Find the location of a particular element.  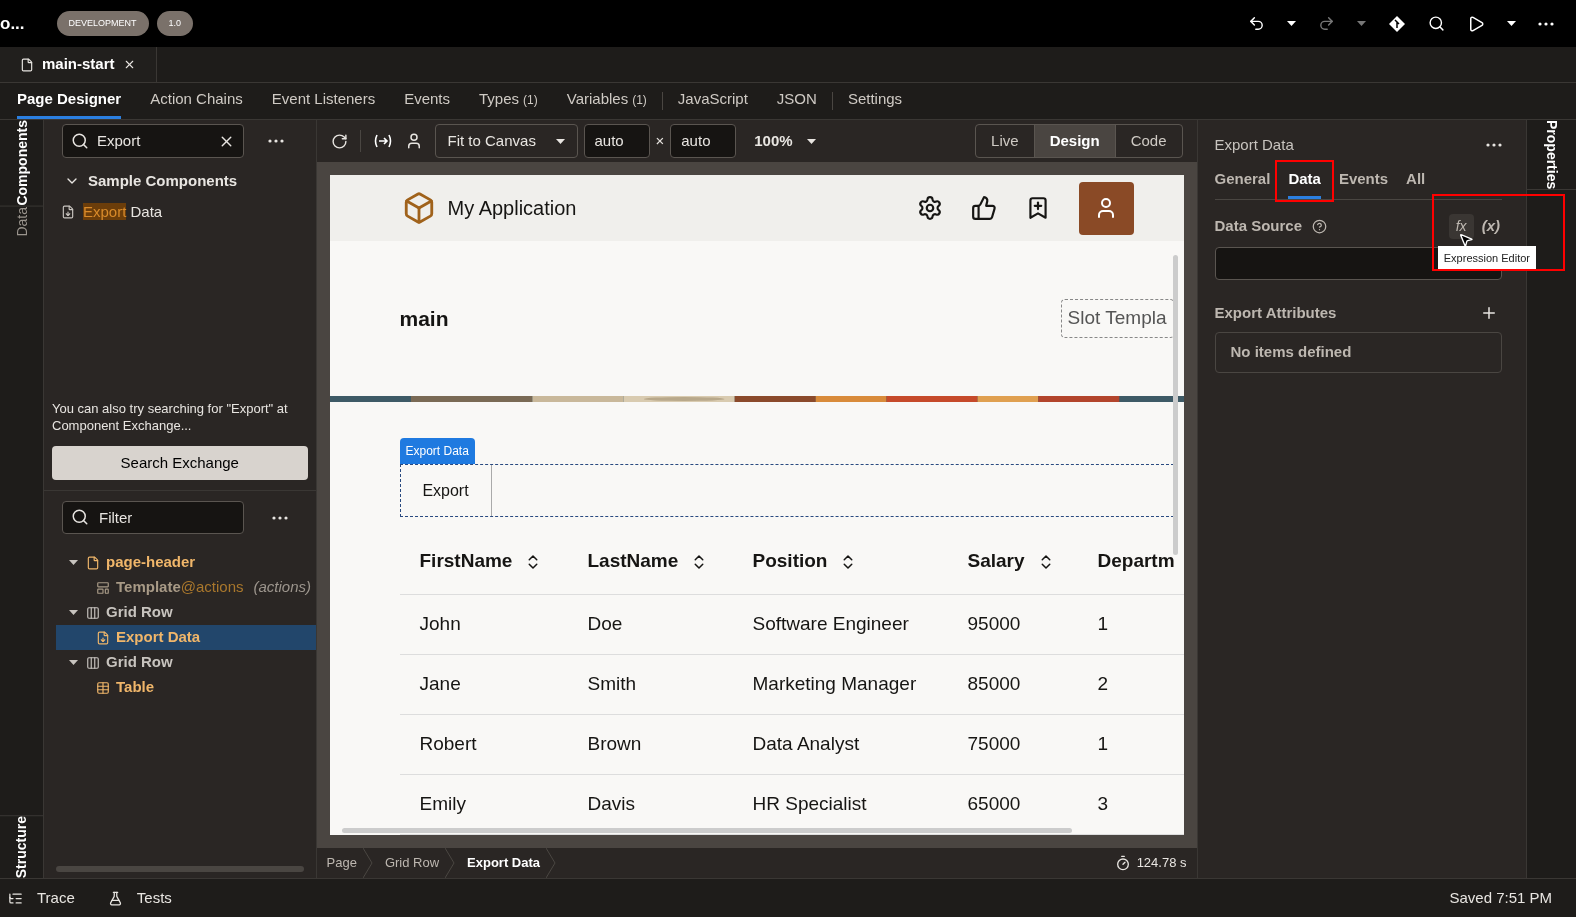

git-button is located at coordinates (1397, 23).